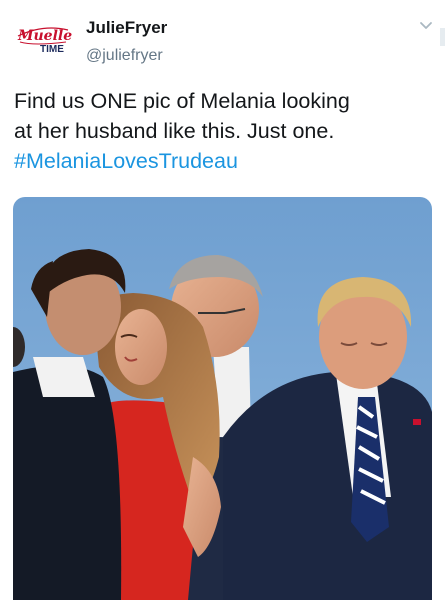 This screenshot has width=445, height=600. Describe the element at coordinates (52, 49) in the screenshot. I see `svg-text: TIME` at that location.